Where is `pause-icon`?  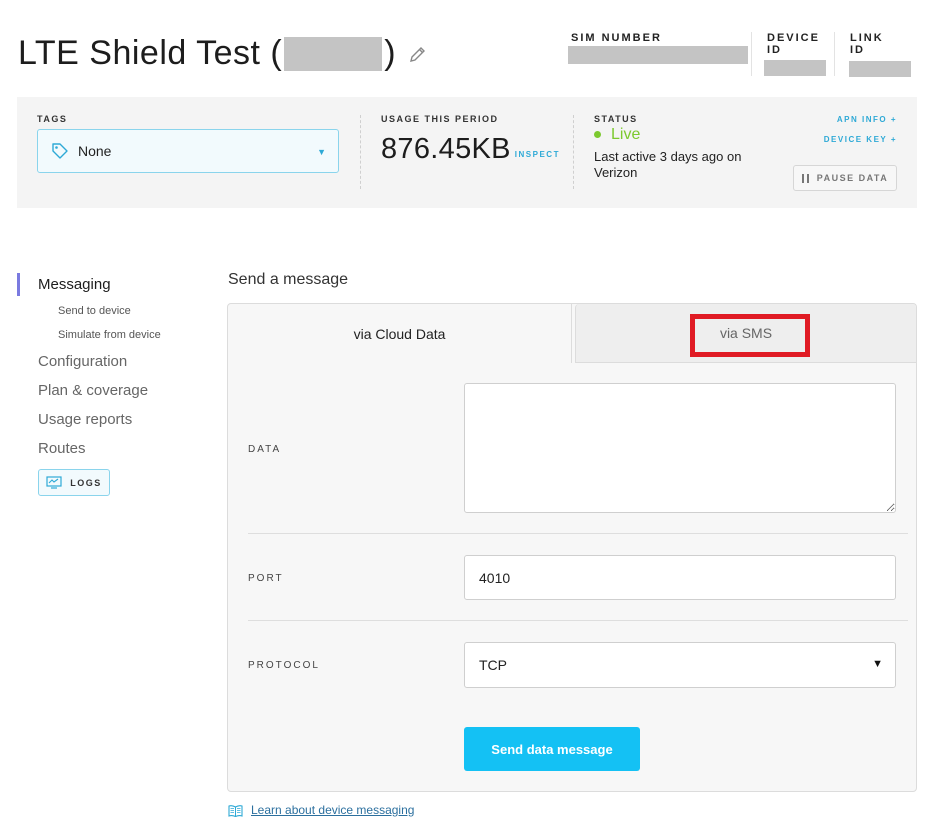
pause-icon is located at coordinates (805, 178).